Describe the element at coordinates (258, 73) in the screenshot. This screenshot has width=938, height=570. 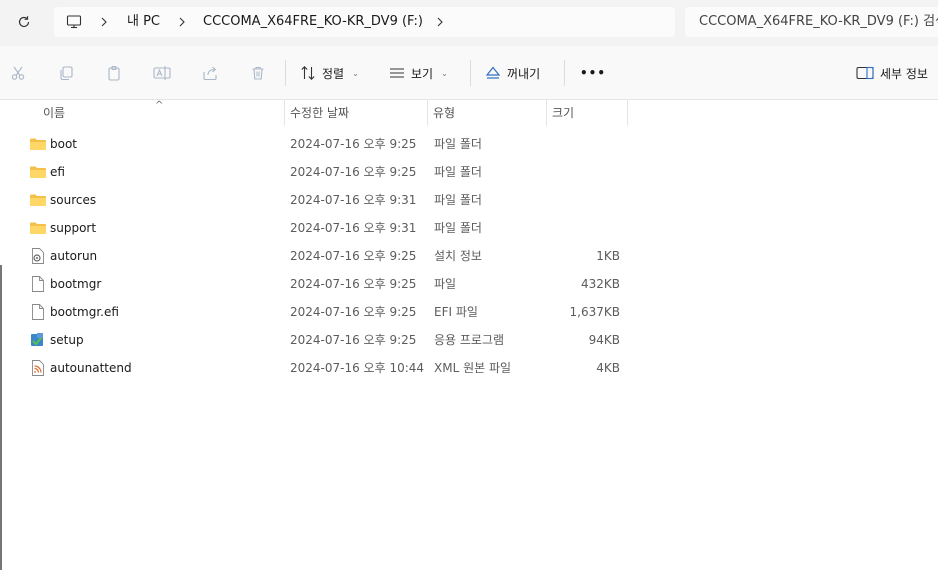
I see `delete-icon` at that location.